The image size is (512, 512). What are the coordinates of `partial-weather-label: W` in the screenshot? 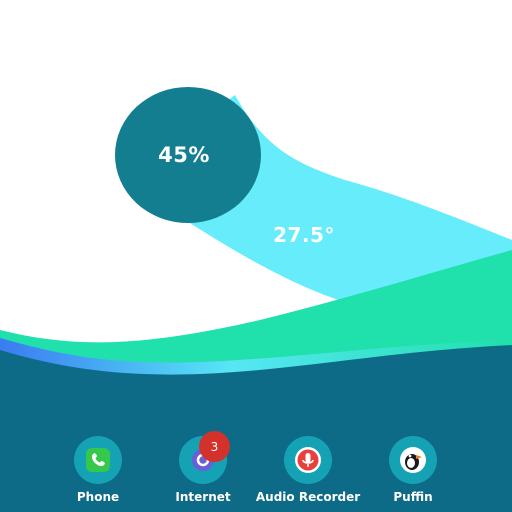 It's located at (309, 156).